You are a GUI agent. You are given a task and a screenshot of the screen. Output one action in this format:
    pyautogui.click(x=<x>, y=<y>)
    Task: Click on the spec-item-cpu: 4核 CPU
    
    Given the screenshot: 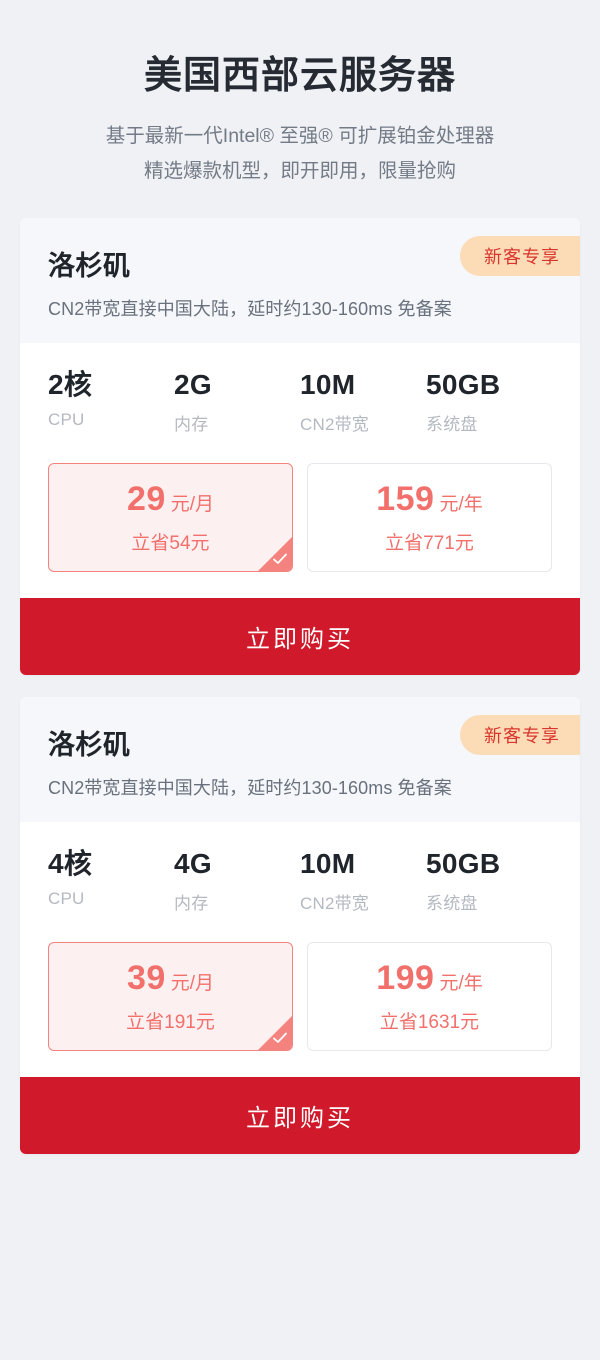 What is the action you would take?
    pyautogui.click(x=111, y=881)
    